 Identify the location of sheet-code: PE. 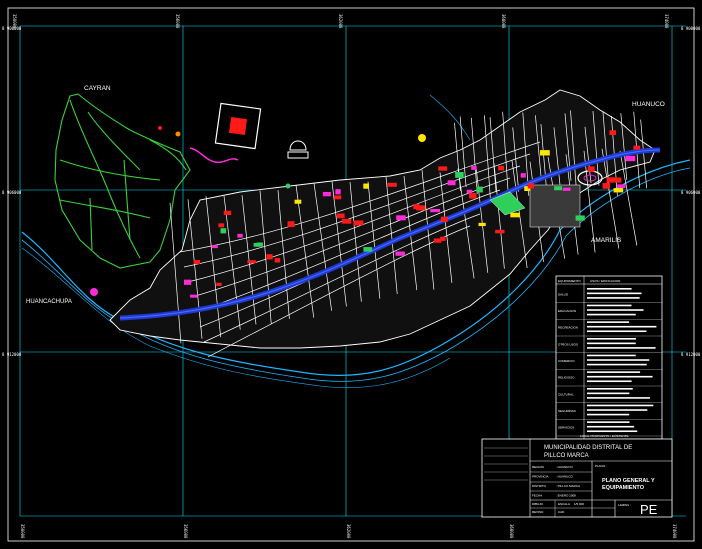
(649, 509).